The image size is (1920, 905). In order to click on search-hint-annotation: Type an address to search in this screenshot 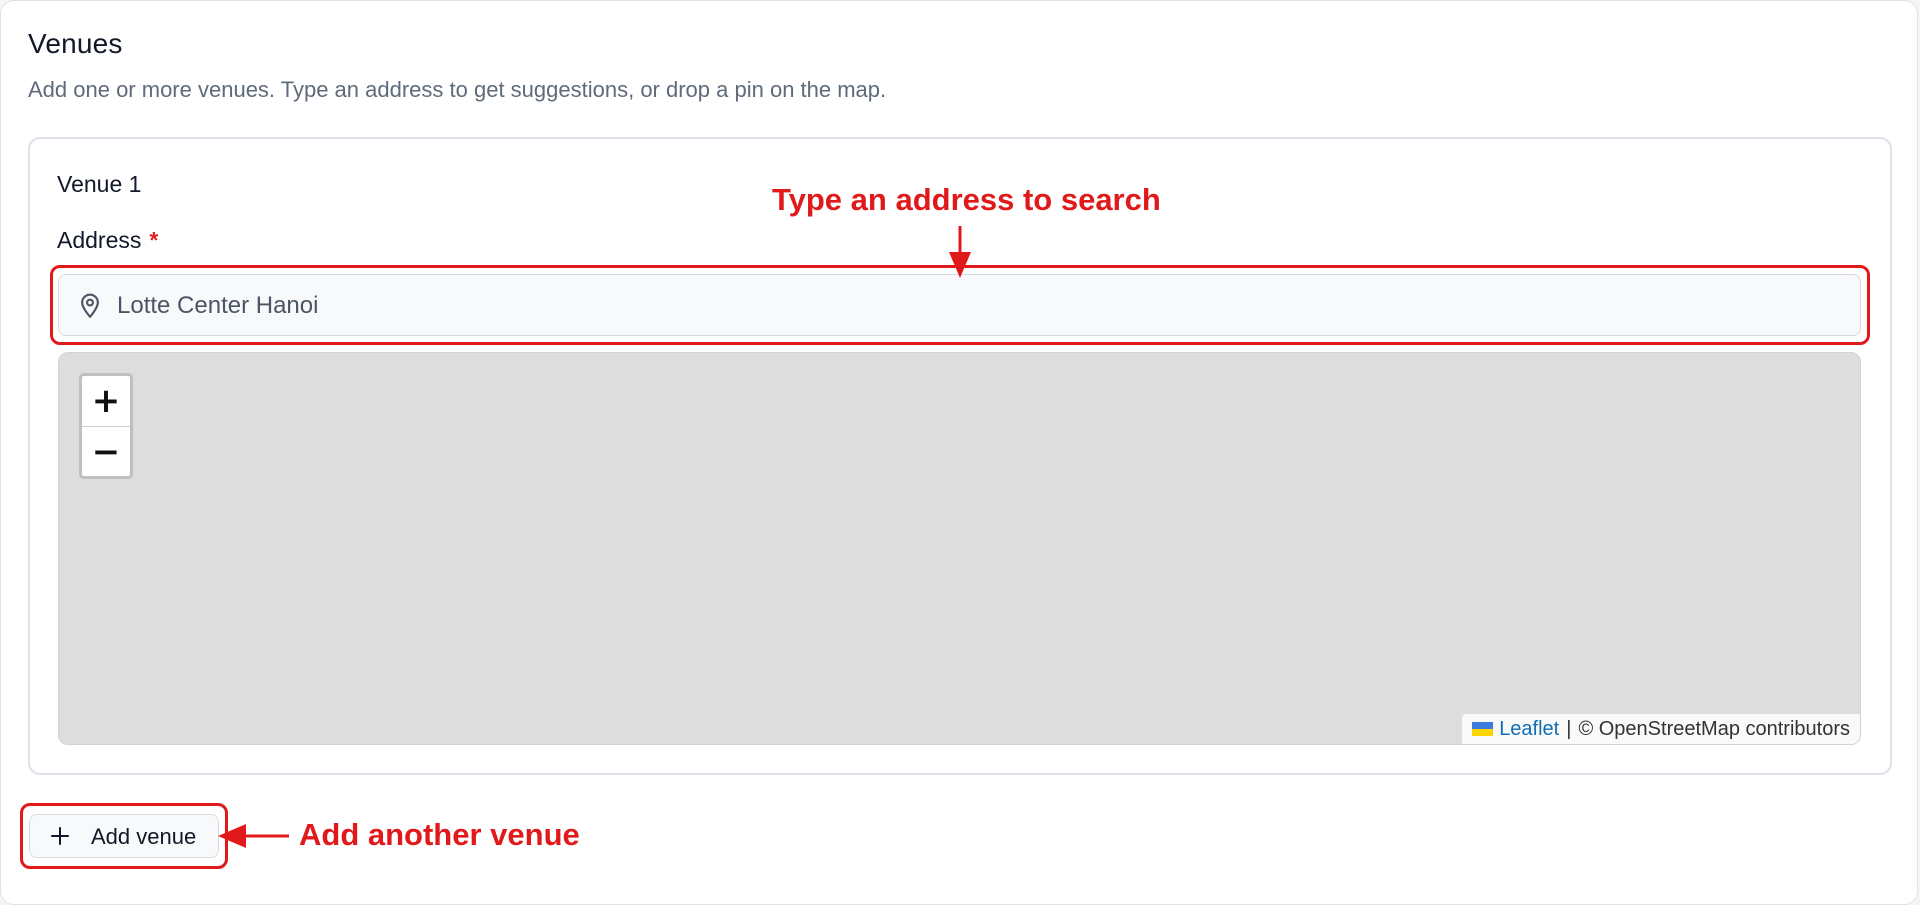, I will do `click(966, 199)`.